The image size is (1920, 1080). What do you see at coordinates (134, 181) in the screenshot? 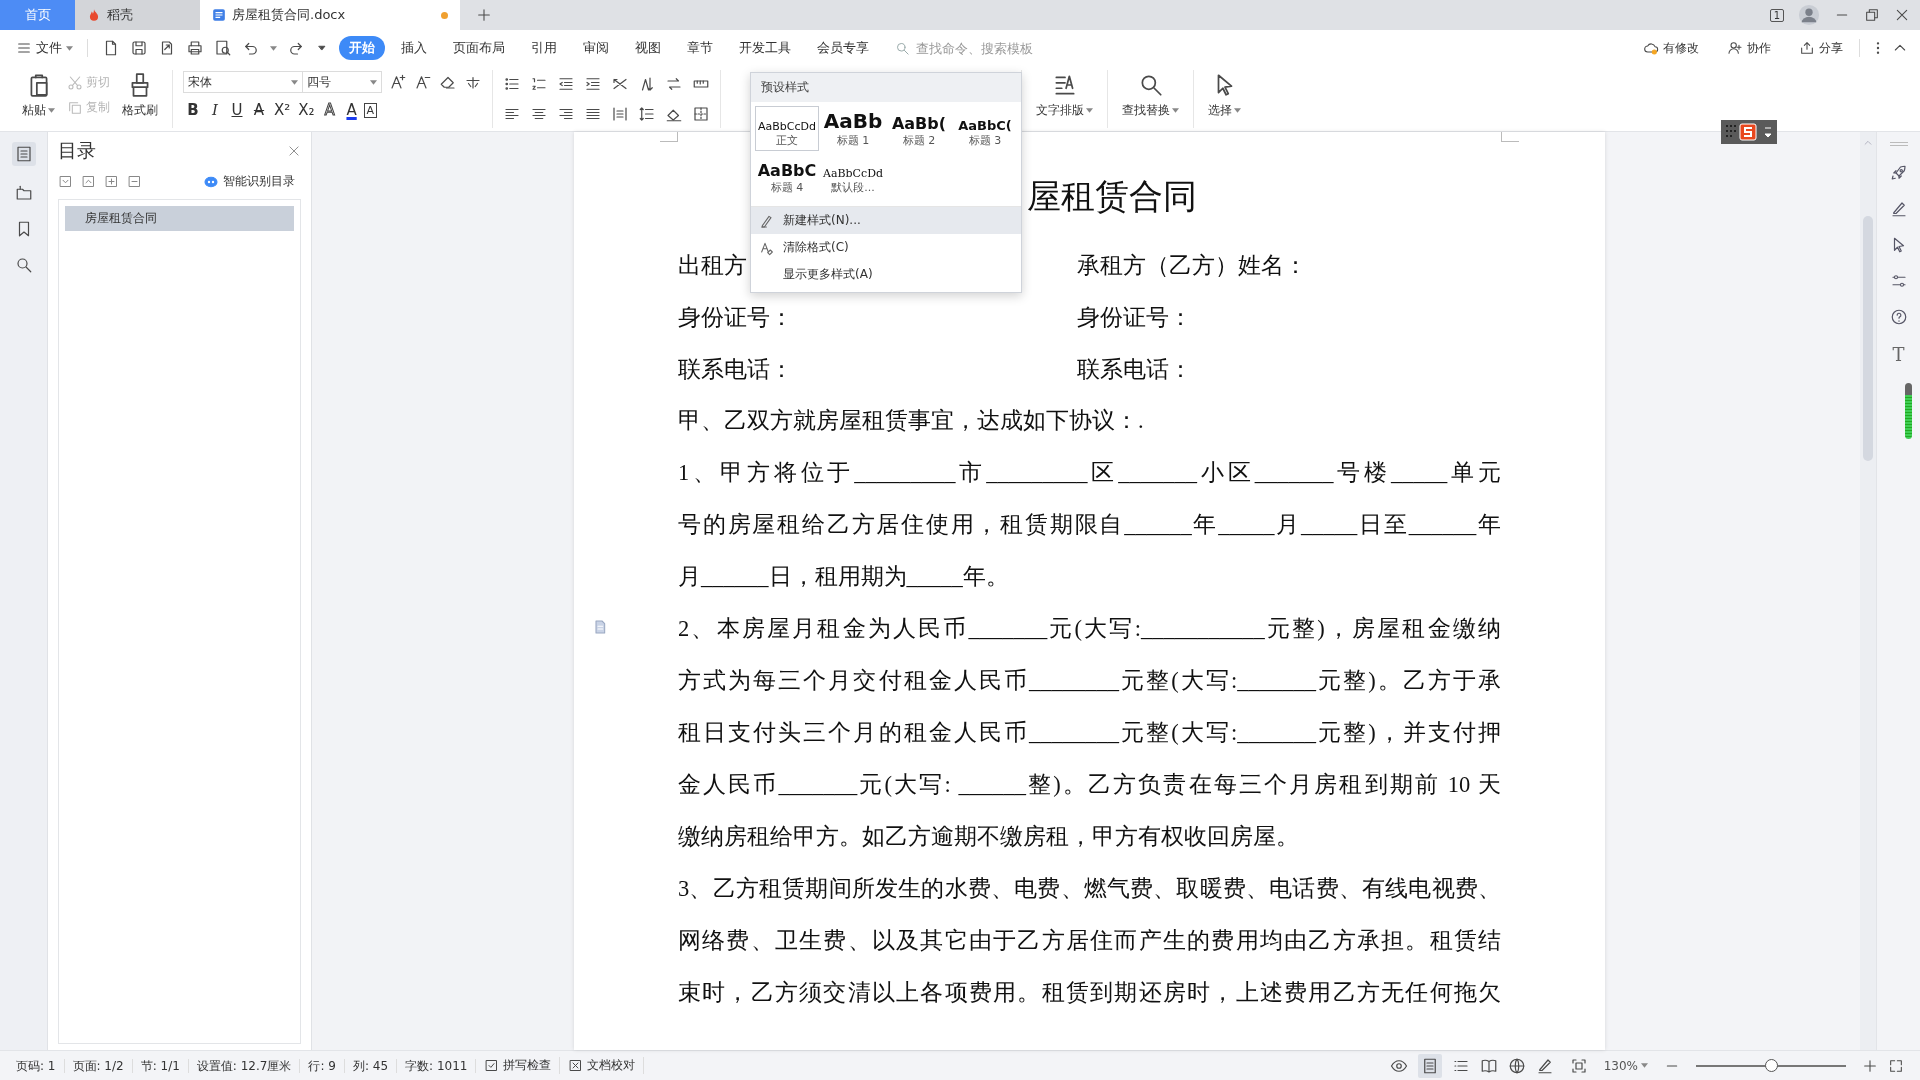
I see `remove-icon` at bounding box center [134, 181].